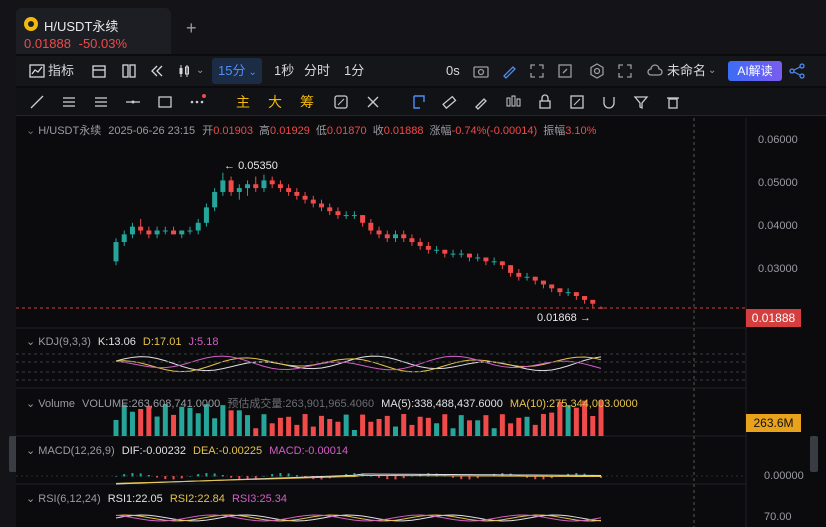  What do you see at coordinates (449, 102) in the screenshot?
I see `ruler-icon` at bounding box center [449, 102].